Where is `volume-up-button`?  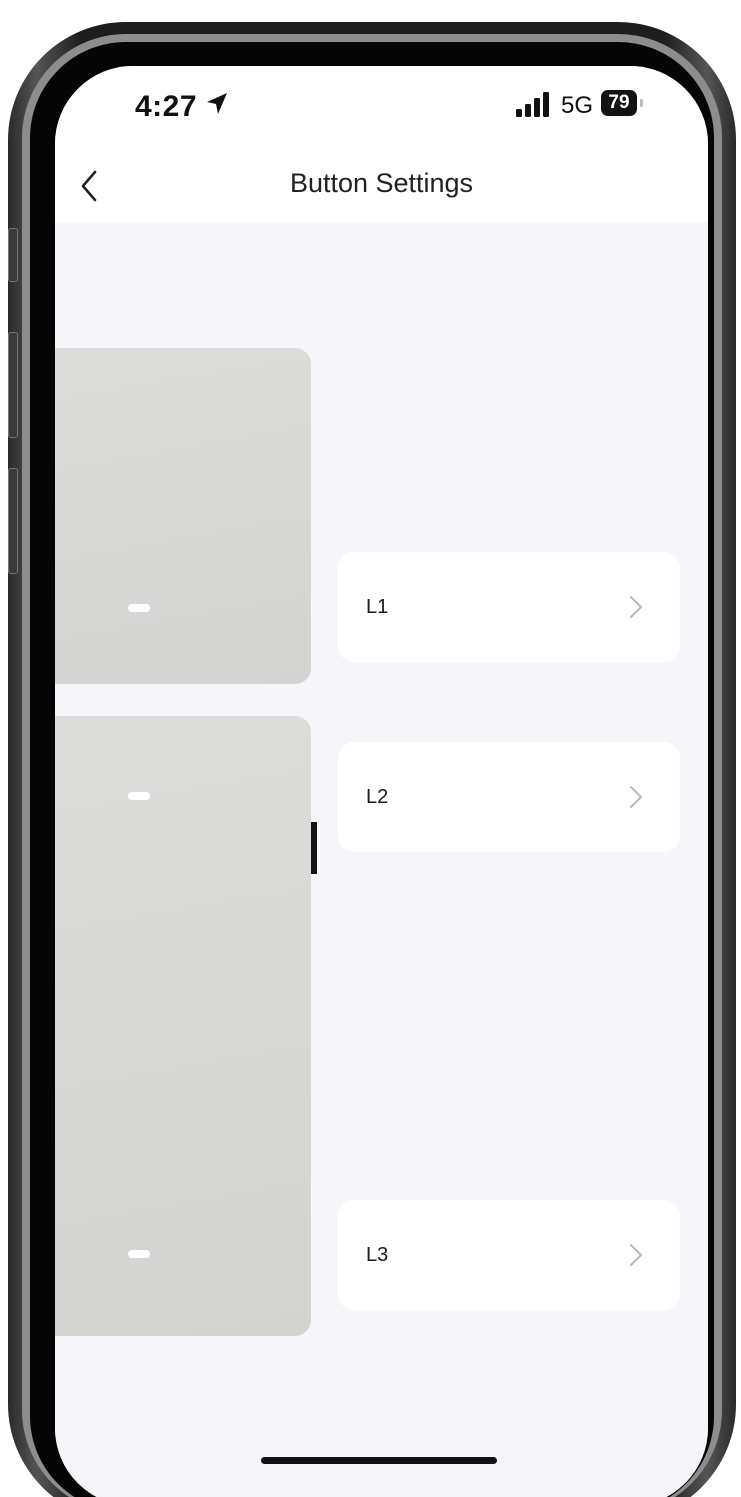
volume-up-button is located at coordinates (13, 385).